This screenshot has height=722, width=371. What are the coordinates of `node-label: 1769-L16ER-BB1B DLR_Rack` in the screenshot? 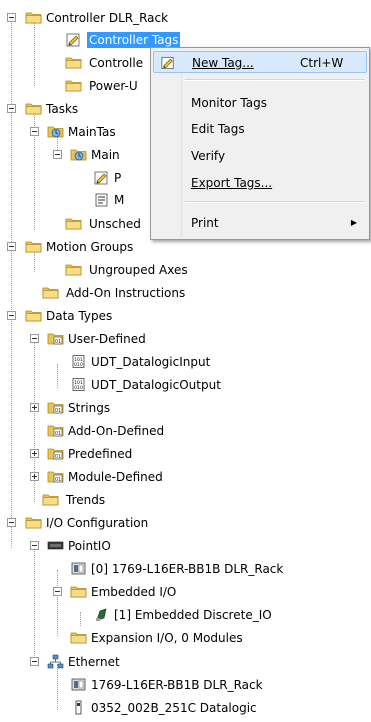 It's located at (177, 685).